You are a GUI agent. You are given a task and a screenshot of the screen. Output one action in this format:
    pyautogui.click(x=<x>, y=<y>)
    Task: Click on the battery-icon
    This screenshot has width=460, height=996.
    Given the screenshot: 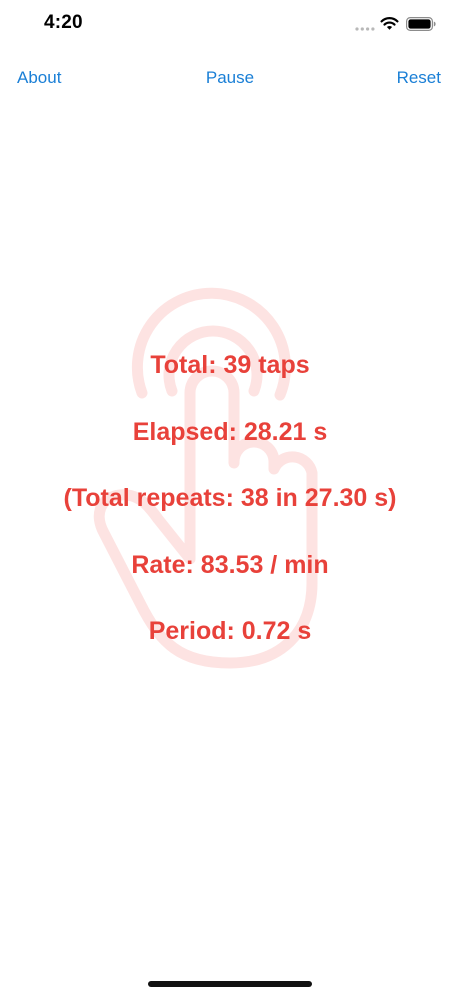 What is the action you would take?
    pyautogui.click(x=421, y=24)
    